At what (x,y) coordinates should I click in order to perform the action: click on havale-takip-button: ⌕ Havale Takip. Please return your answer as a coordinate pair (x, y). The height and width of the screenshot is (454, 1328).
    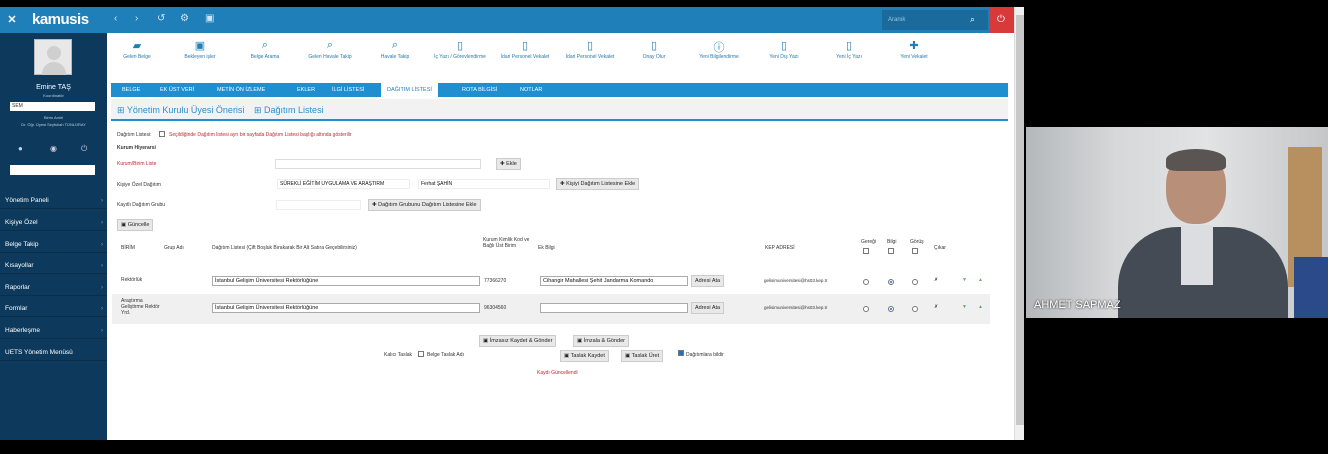
    Looking at the image, I should click on (395, 49).